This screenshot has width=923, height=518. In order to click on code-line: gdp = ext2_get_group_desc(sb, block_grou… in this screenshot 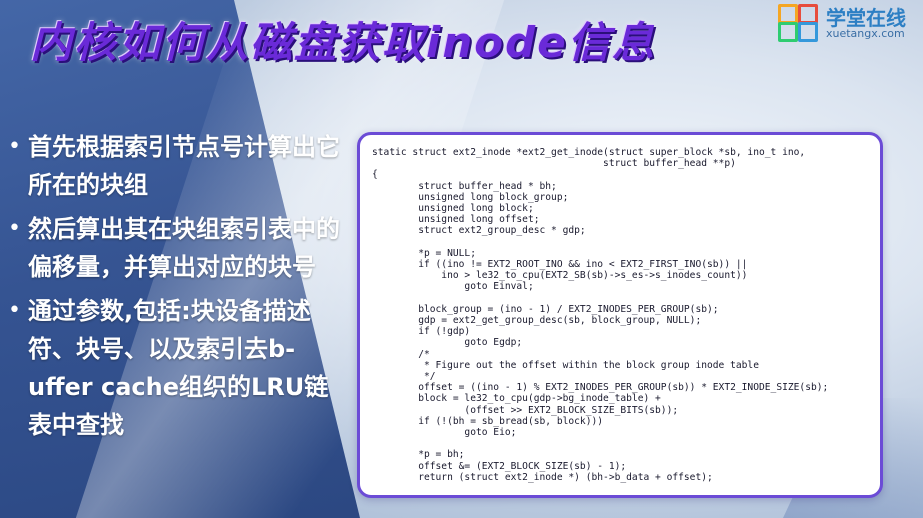, I will do `click(537, 321)`.